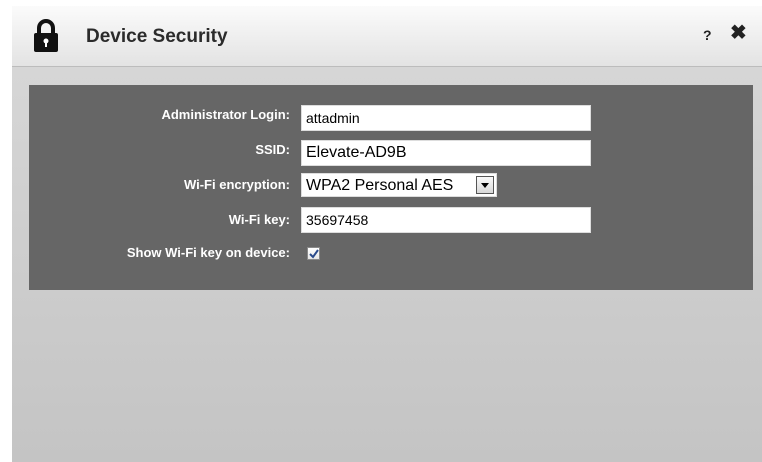 This screenshot has width=762, height=462. I want to click on dialog-title: Device Security, so click(157, 36).